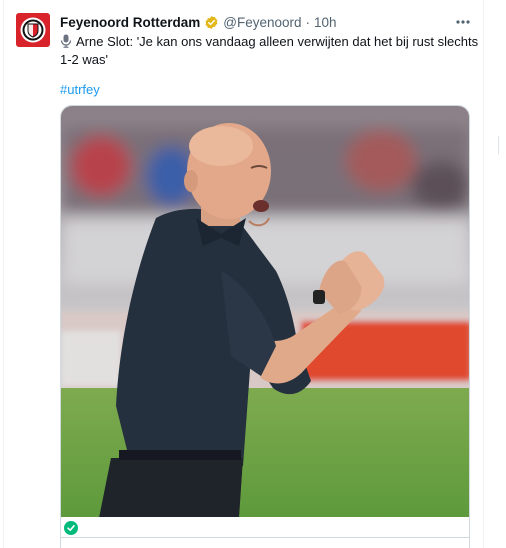 This screenshot has width=506, height=548. Describe the element at coordinates (71, 528) in the screenshot. I see `check-circle-icon` at that location.